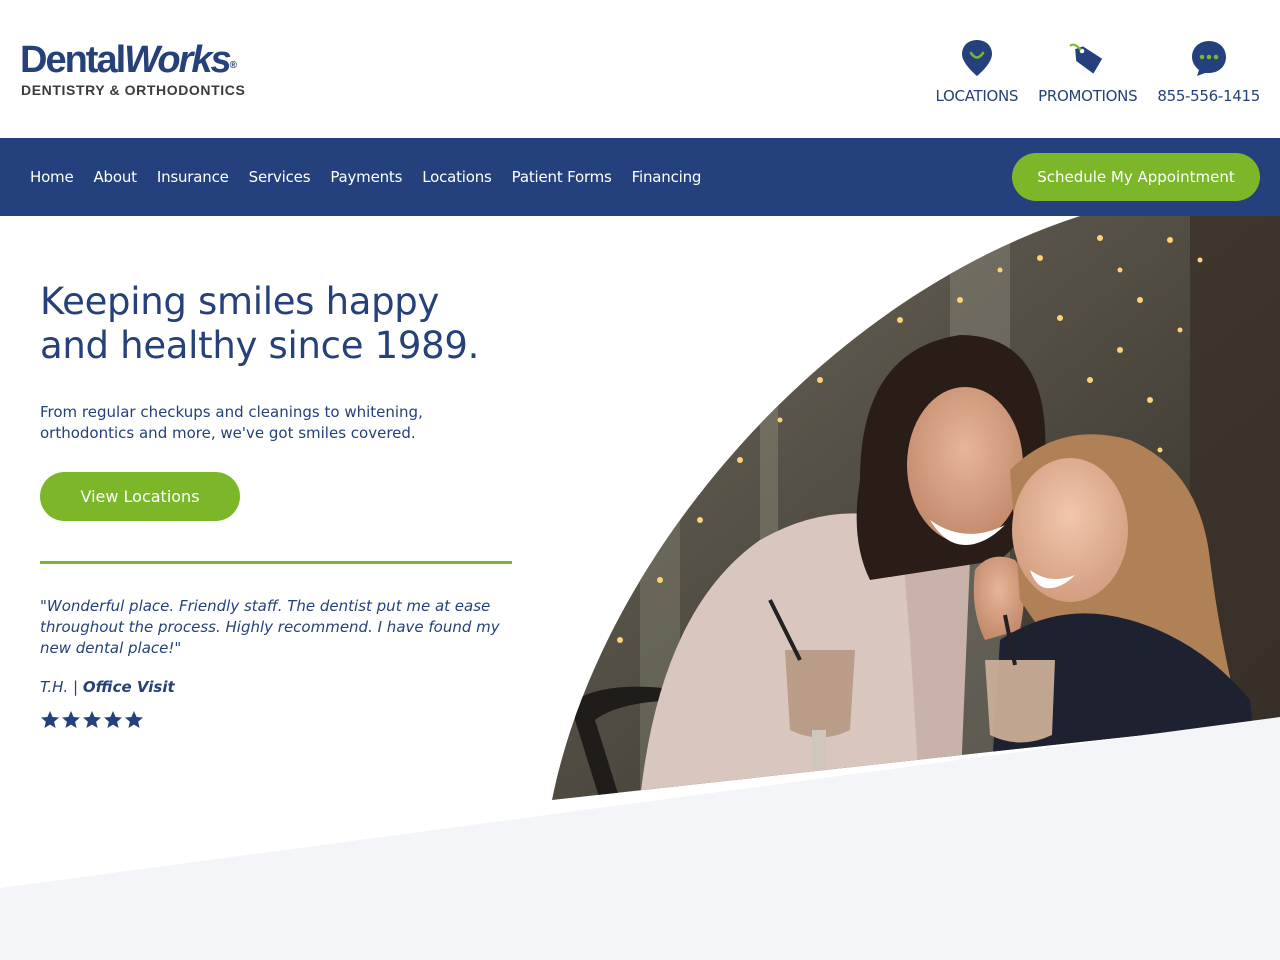 This screenshot has height=960, width=1280. I want to click on hero-title-line-1: Keeping smiles happy, so click(240, 301).